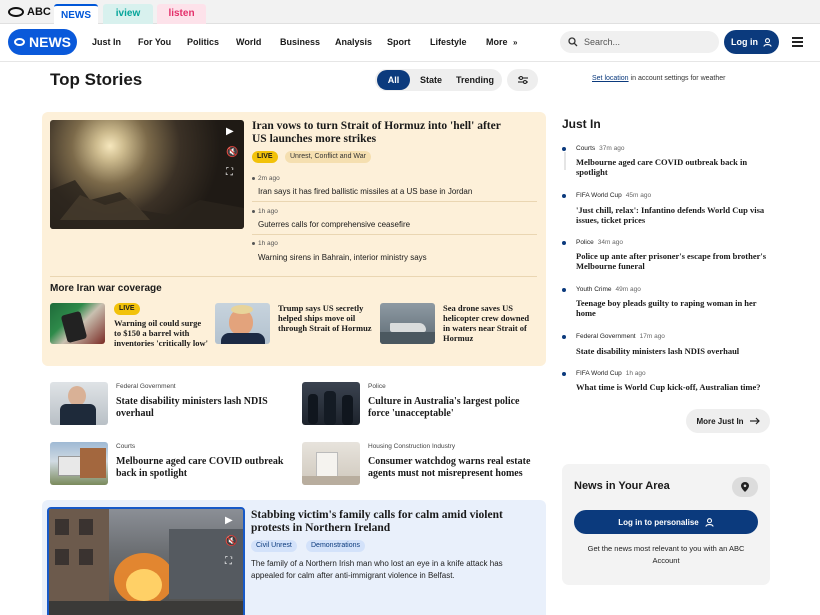 The width and height of the screenshot is (820, 615). Describe the element at coordinates (203, 42) in the screenshot. I see `nav-item-politics: Politics` at that location.